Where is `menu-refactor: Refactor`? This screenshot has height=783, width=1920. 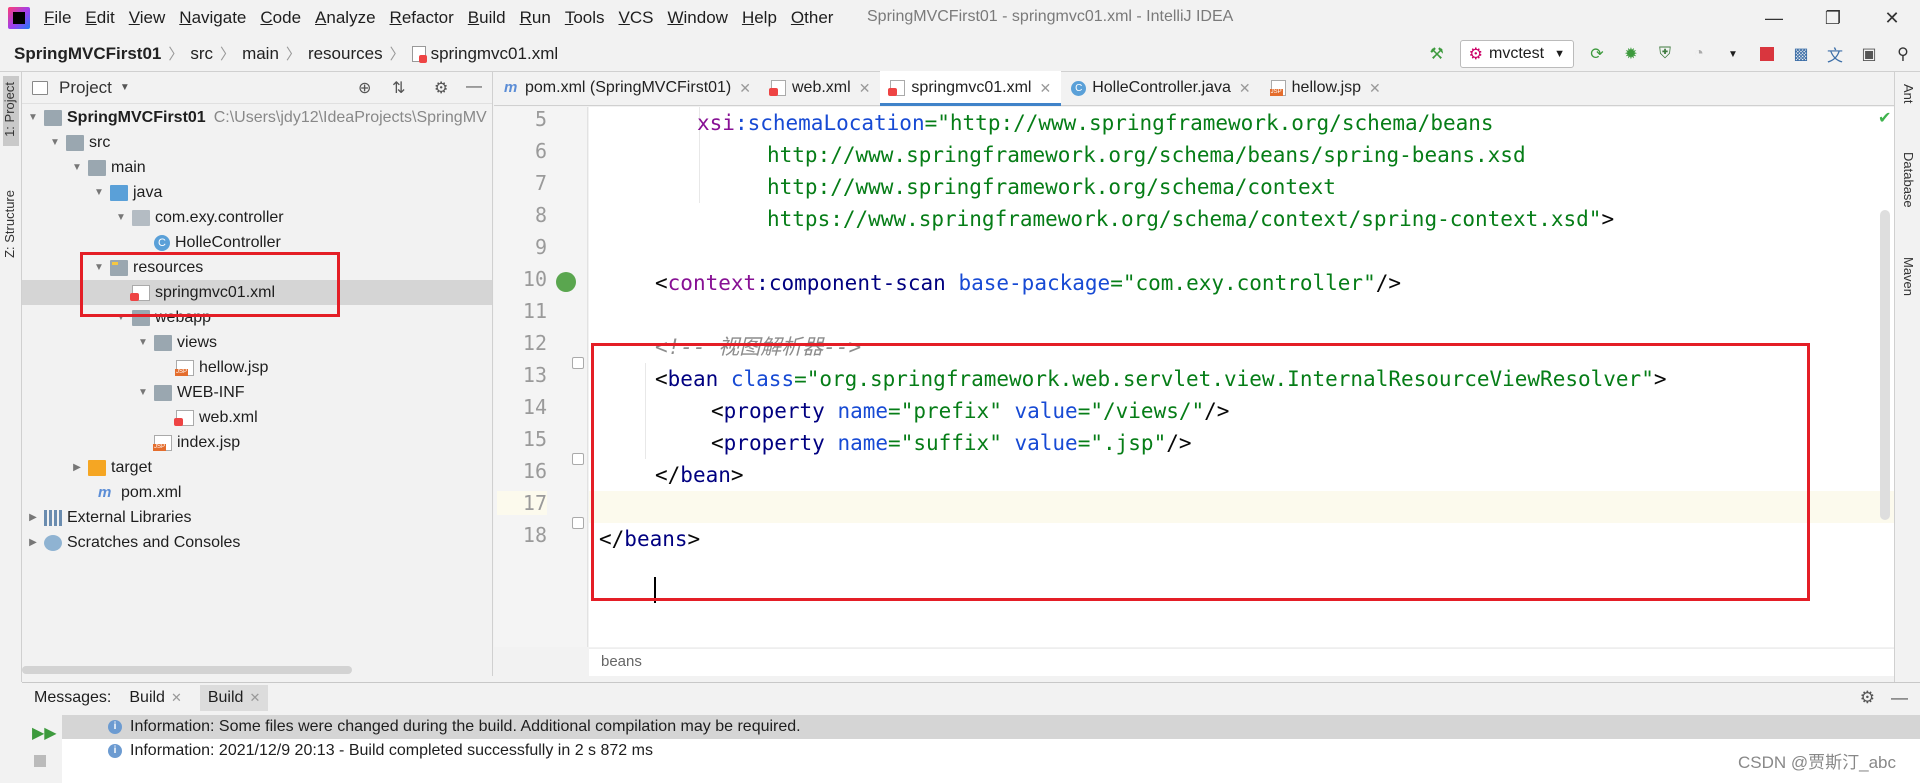
menu-refactor: Refactor is located at coordinates (422, 18).